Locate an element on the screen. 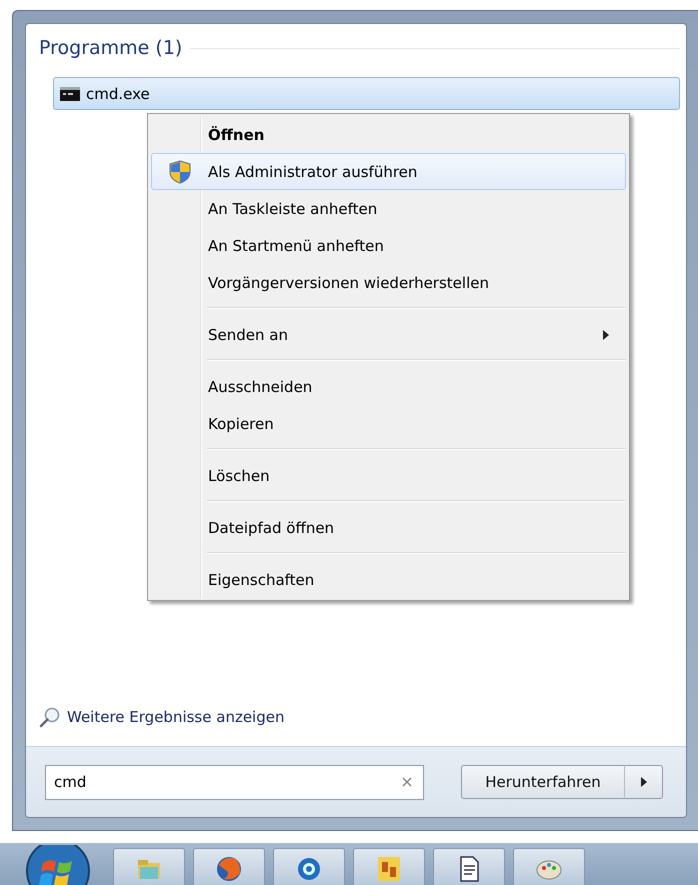 This screenshot has height=885, width=698. triangle-right-icon is located at coordinates (643, 782).